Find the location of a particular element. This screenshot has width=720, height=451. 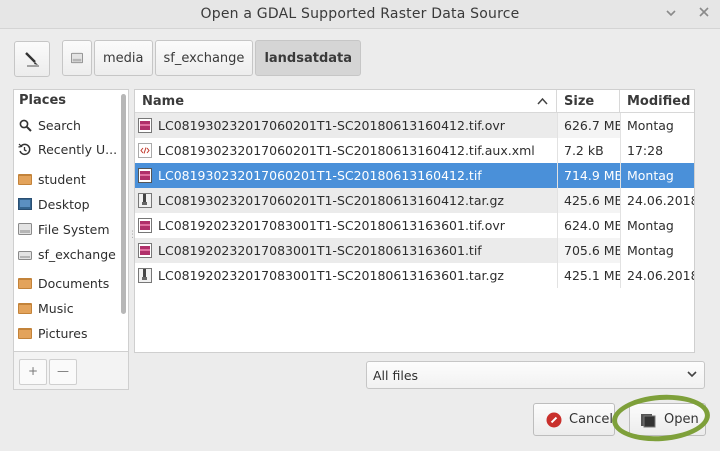

places-footer: + — is located at coordinates (71, 370).